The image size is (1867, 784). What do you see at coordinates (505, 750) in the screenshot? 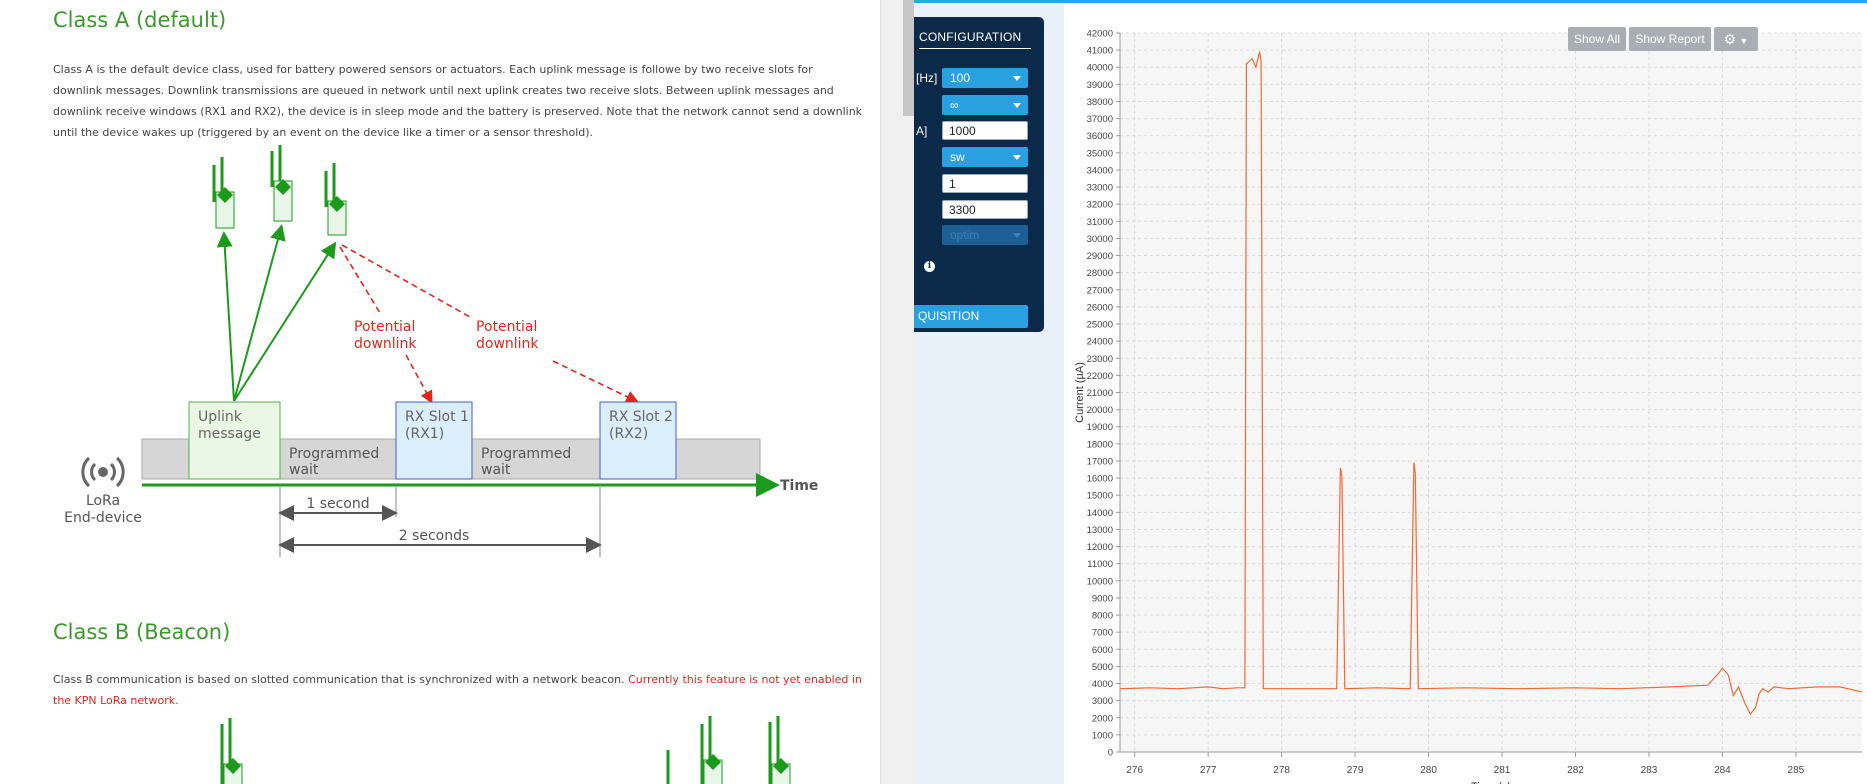
I see `class-b-diagram` at bounding box center [505, 750].